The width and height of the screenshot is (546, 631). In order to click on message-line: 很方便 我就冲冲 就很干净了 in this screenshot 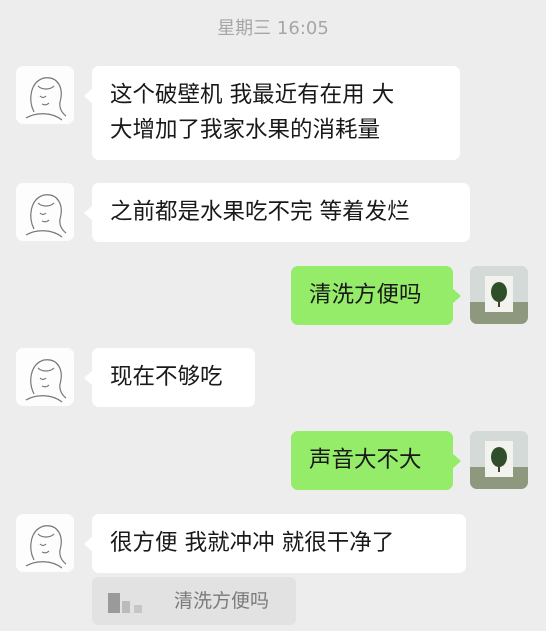, I will do `click(252, 543)`.